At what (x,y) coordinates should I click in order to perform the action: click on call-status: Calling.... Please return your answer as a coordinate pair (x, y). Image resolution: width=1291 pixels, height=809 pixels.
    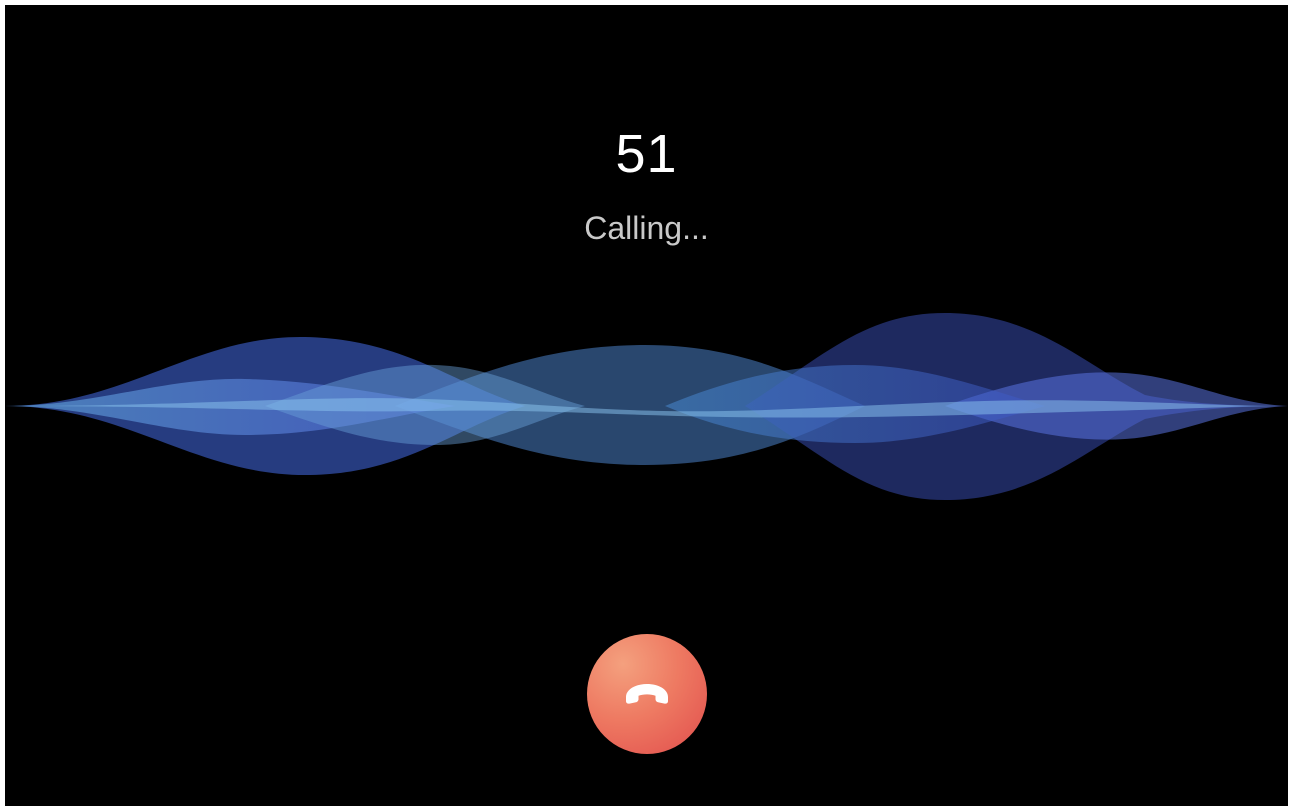
    Looking at the image, I should click on (646, 228).